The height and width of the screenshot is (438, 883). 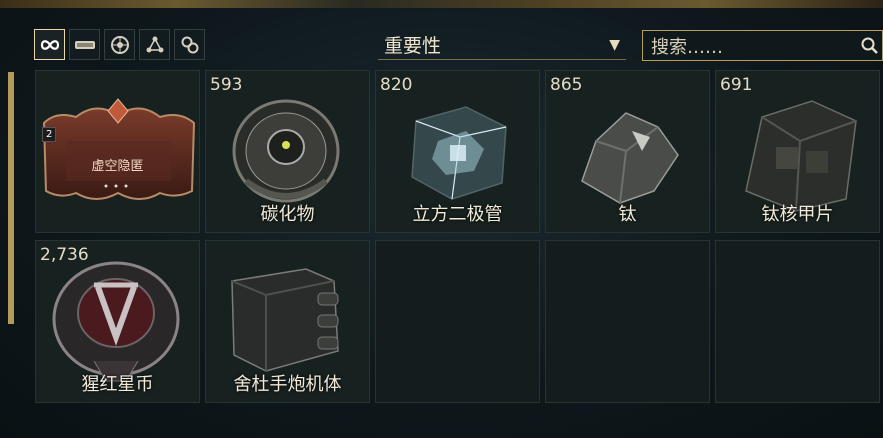 I want to click on filter-all-button, so click(x=49, y=44).